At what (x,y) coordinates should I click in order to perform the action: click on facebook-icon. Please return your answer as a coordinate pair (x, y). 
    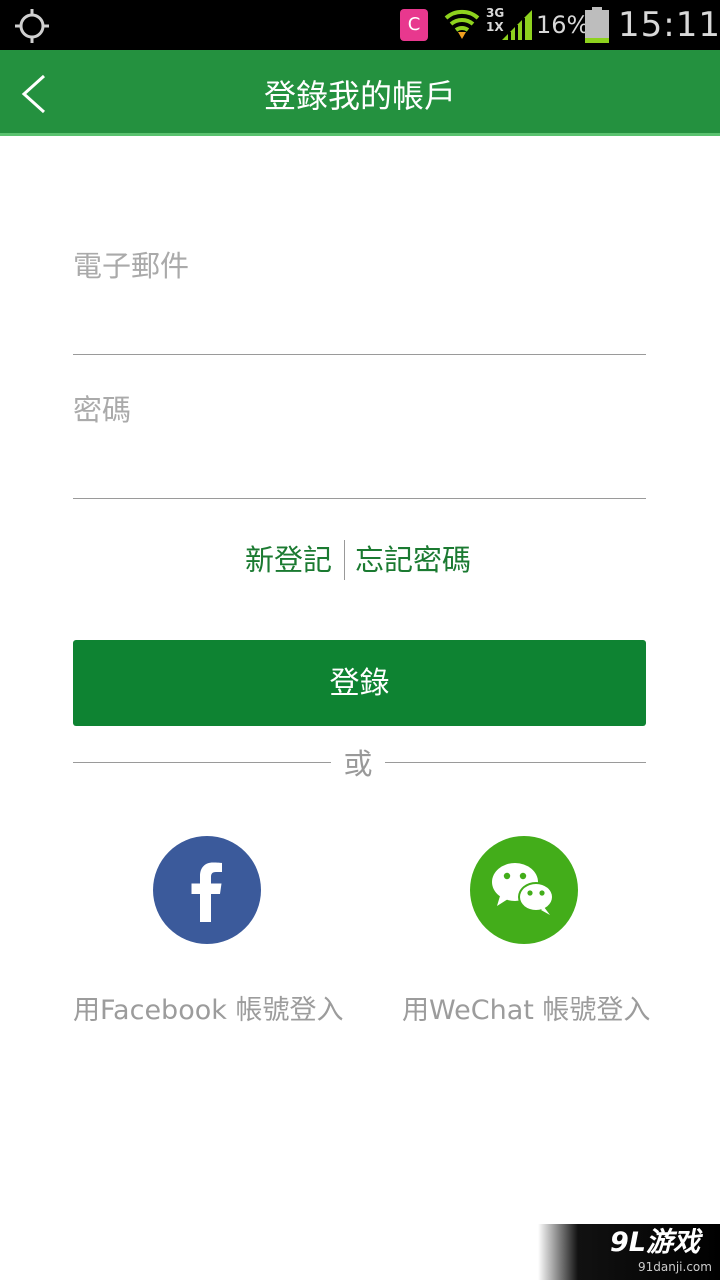
    Looking at the image, I should click on (206, 892).